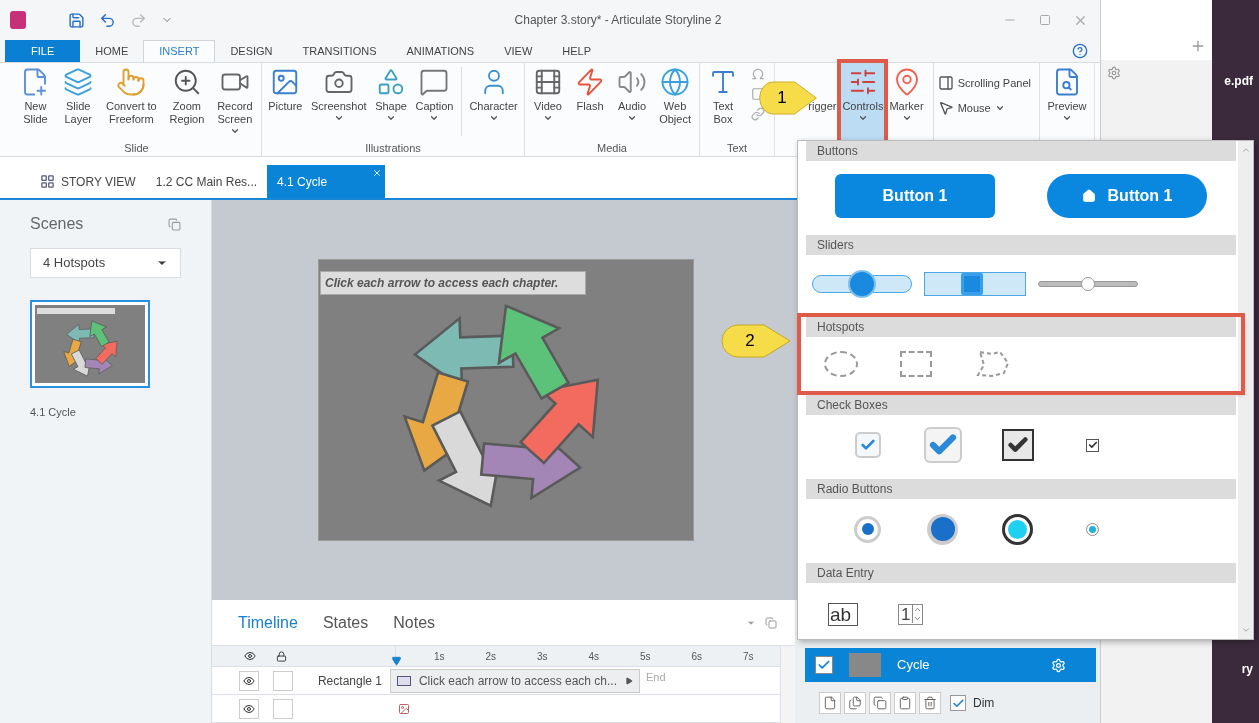 The width and height of the screenshot is (1259, 723). Describe the element at coordinates (984, 703) in the screenshot. I see `checkbox-label: Dim` at that location.